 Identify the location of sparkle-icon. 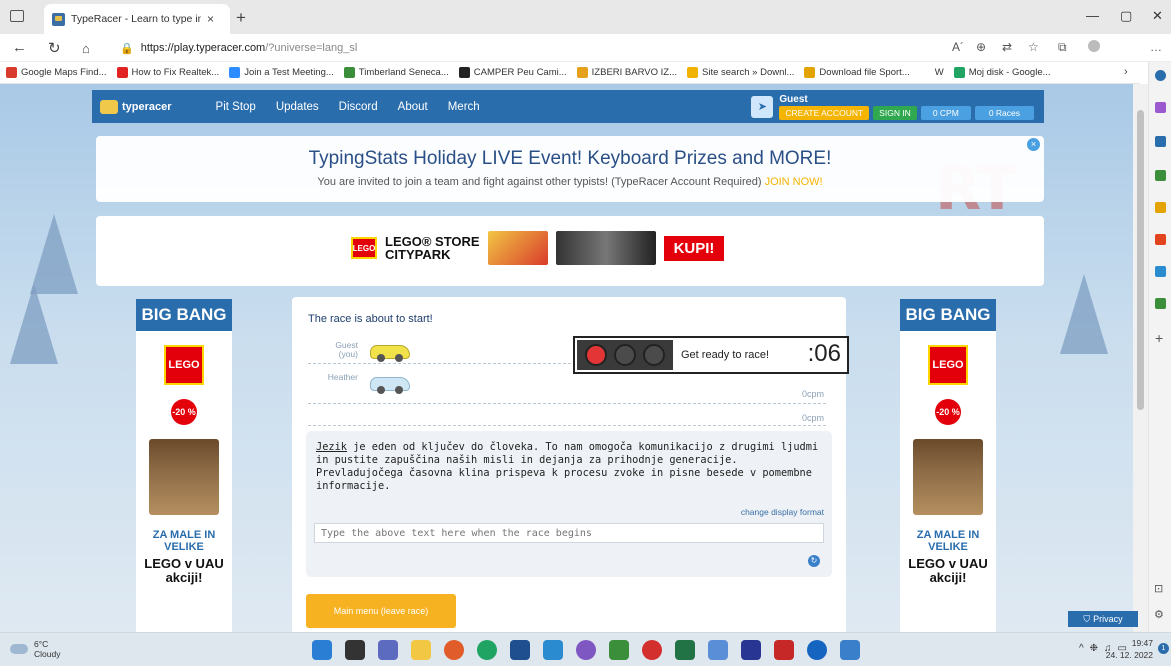
(1160, 107).